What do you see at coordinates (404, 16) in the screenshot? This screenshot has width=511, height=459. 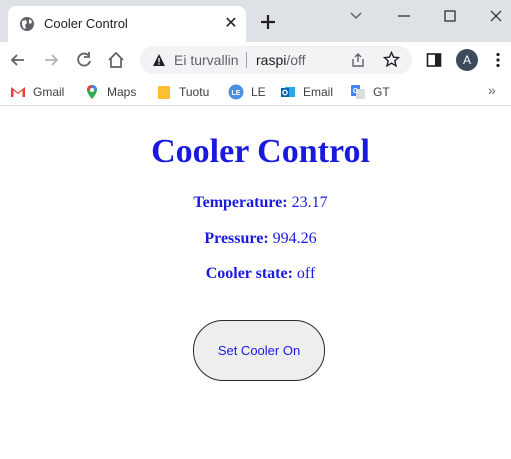 I see `minimize-icon` at bounding box center [404, 16].